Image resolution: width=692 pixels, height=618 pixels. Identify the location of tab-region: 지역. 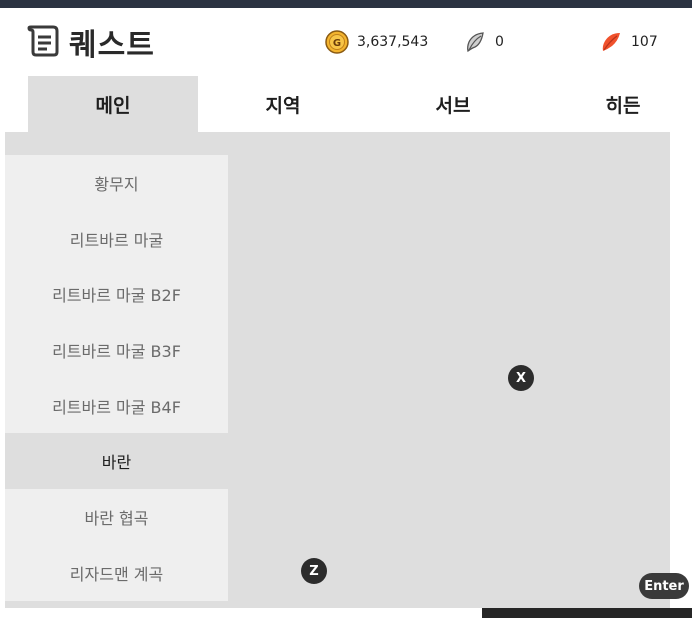
(283, 104).